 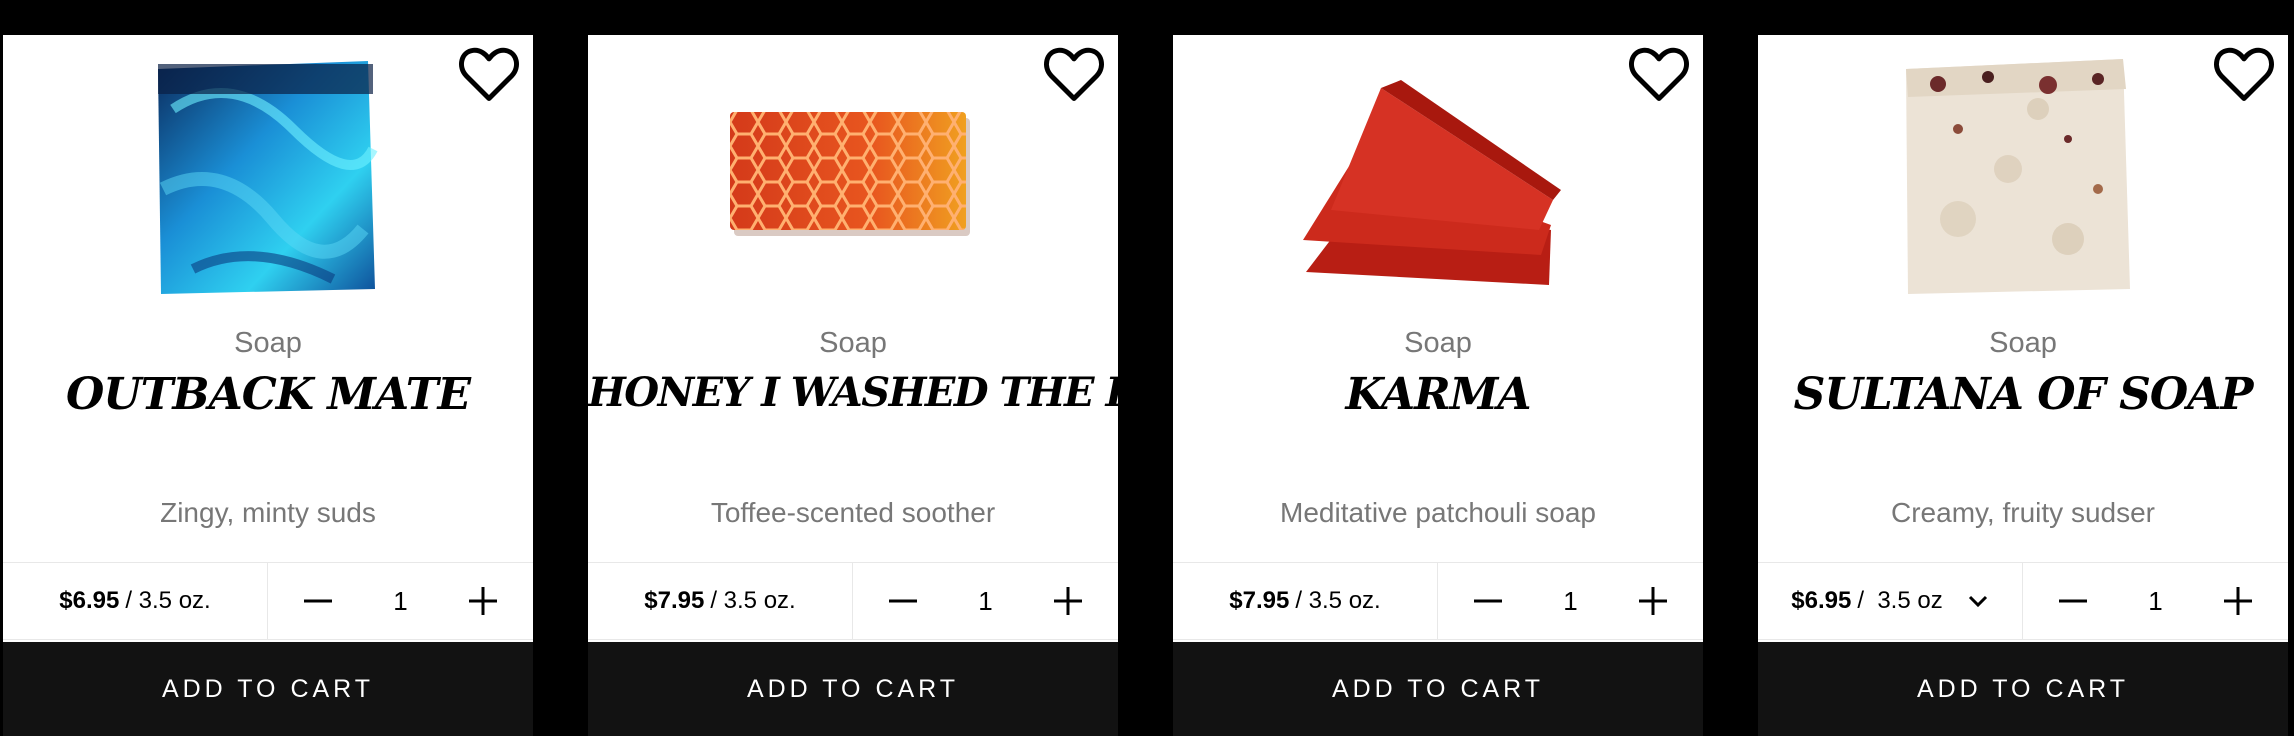 I want to click on product-name: KARMA, so click(x=1438, y=394).